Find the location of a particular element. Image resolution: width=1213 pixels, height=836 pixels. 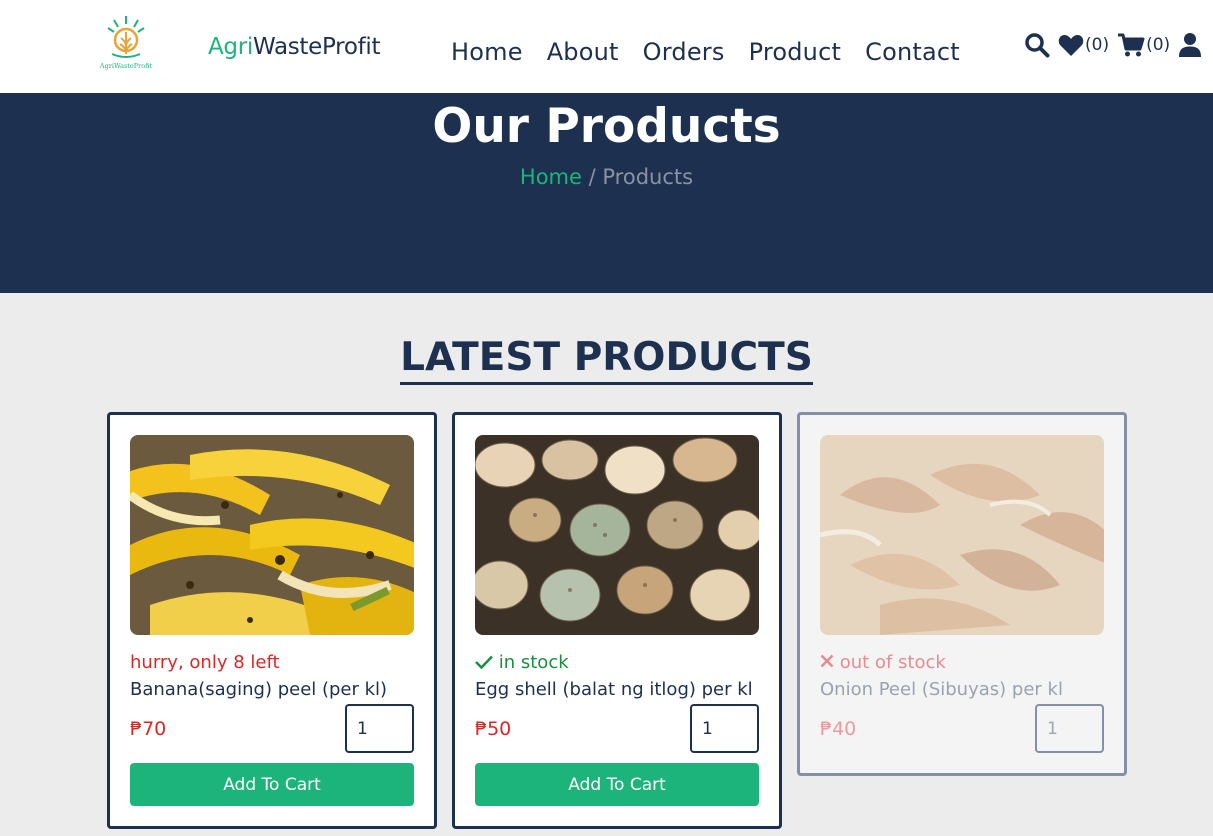

product-name: Onion Peel (Sibuyas) per kl is located at coordinates (941, 689).